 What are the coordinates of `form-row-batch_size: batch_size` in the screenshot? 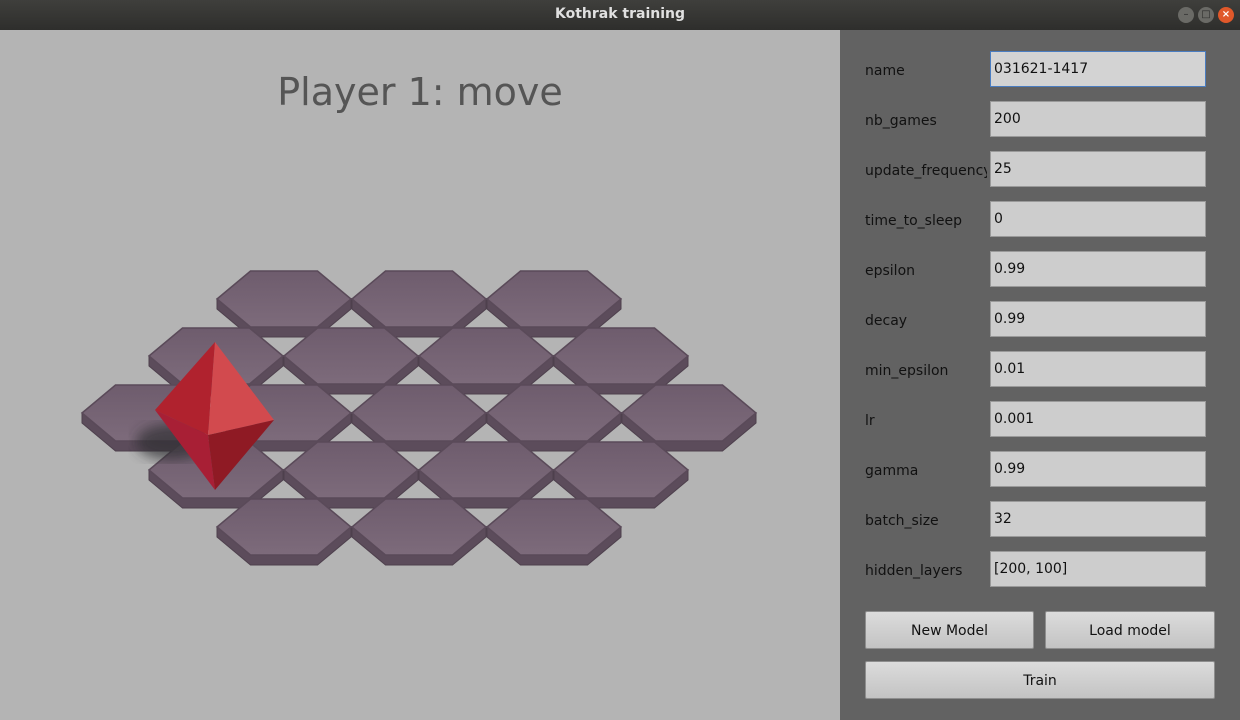 It's located at (1040, 521).